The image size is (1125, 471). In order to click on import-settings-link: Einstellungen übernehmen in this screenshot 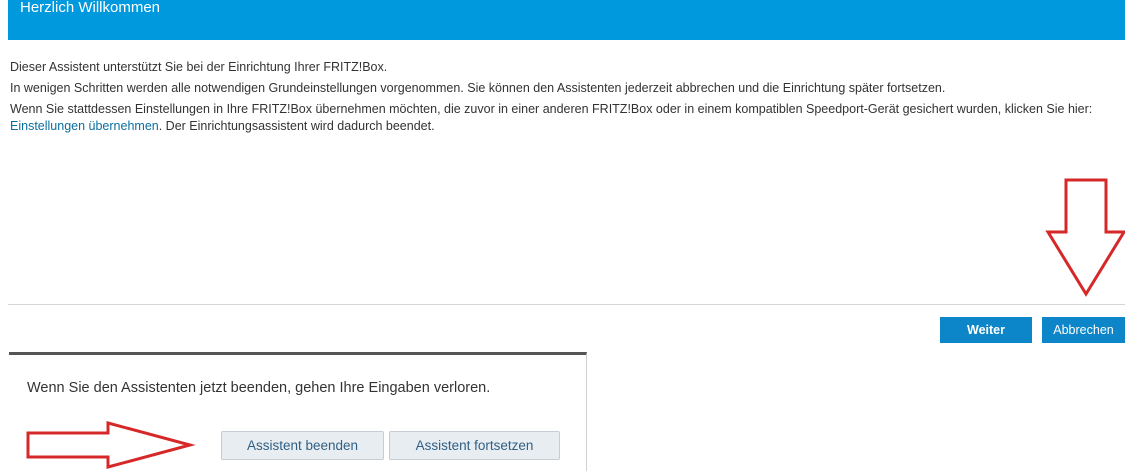, I will do `click(84, 126)`.